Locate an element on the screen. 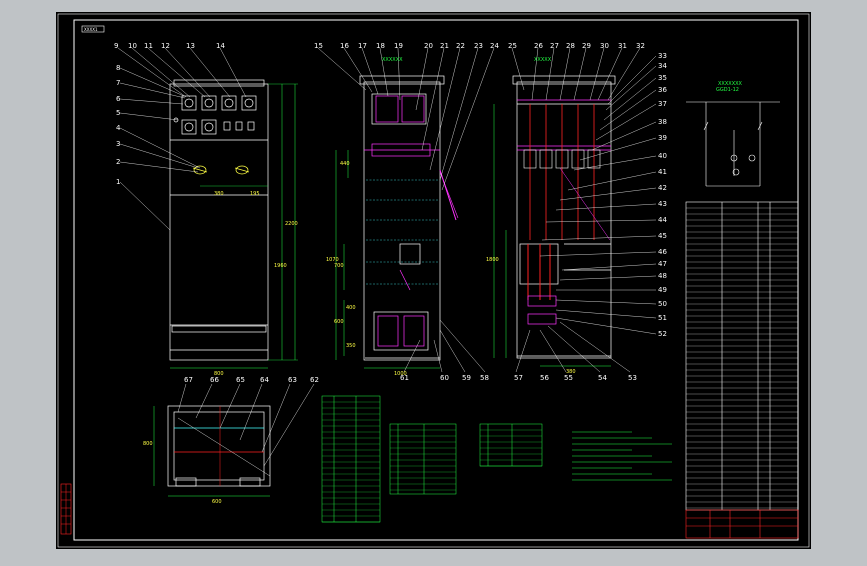 The image size is (867, 566). dim-side-3: 600 is located at coordinates (339, 322).